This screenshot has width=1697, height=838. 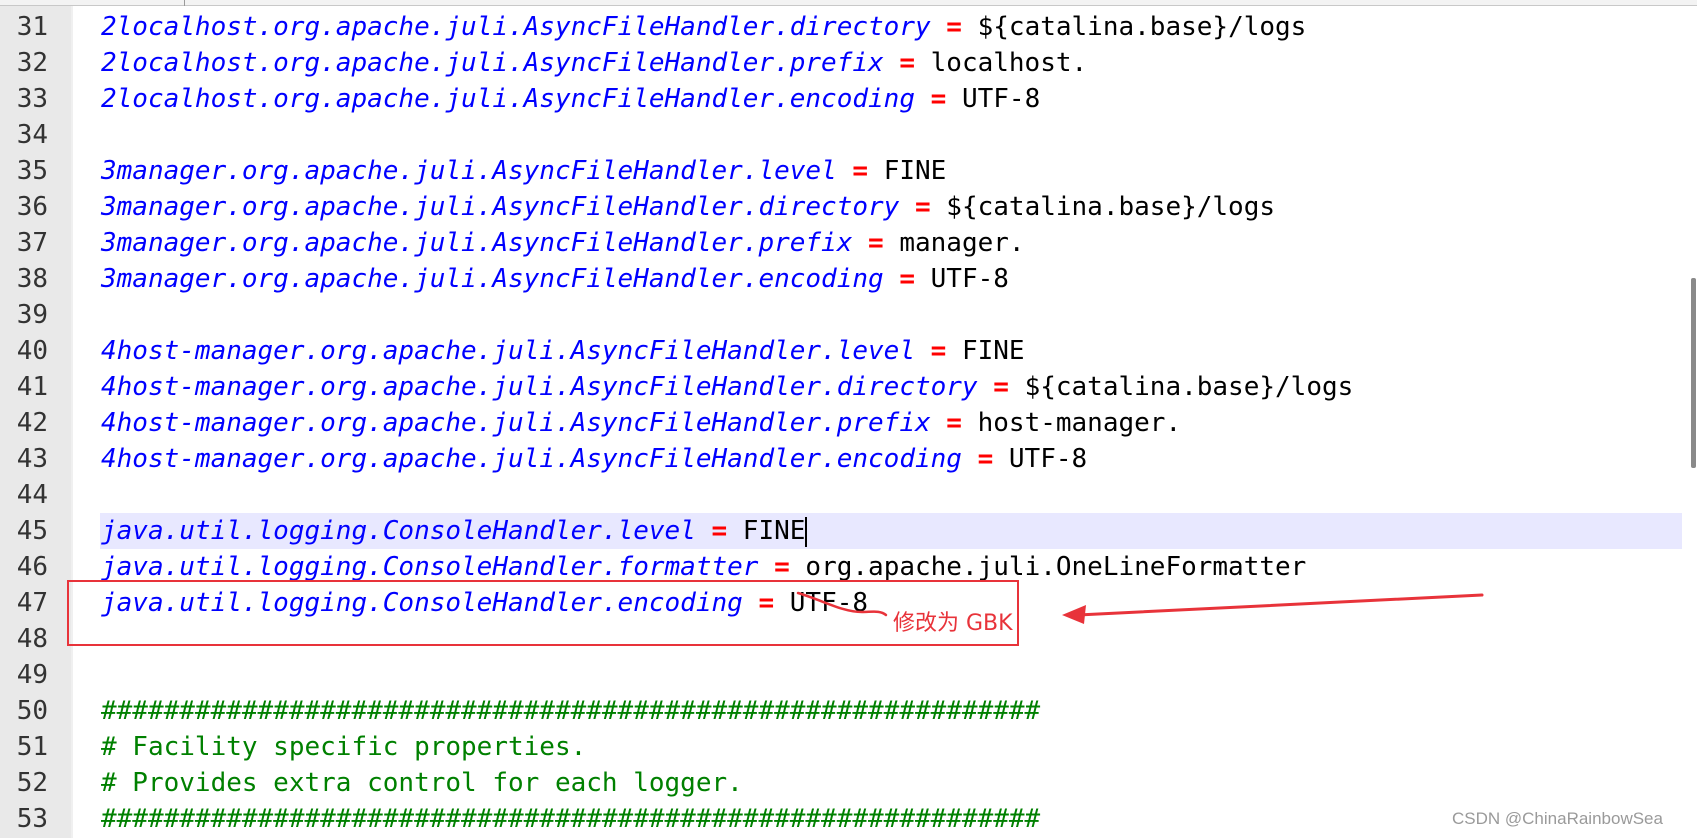 I want to click on arrow-head-icon, so click(x=1074, y=614).